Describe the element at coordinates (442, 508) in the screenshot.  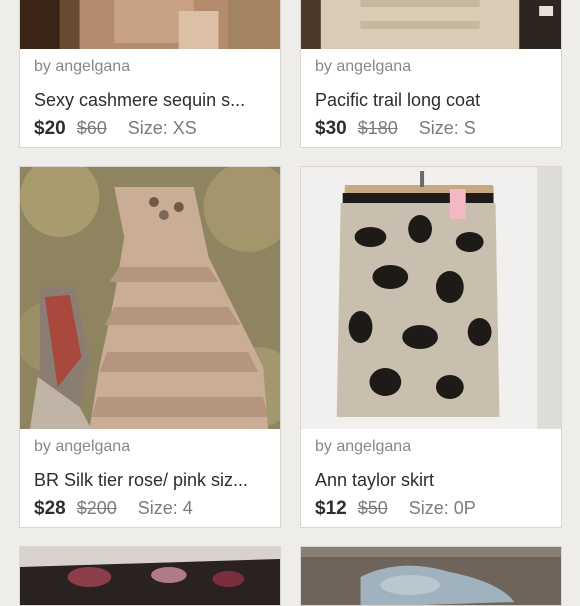
I see `listing-size: Size: 0P` at that location.